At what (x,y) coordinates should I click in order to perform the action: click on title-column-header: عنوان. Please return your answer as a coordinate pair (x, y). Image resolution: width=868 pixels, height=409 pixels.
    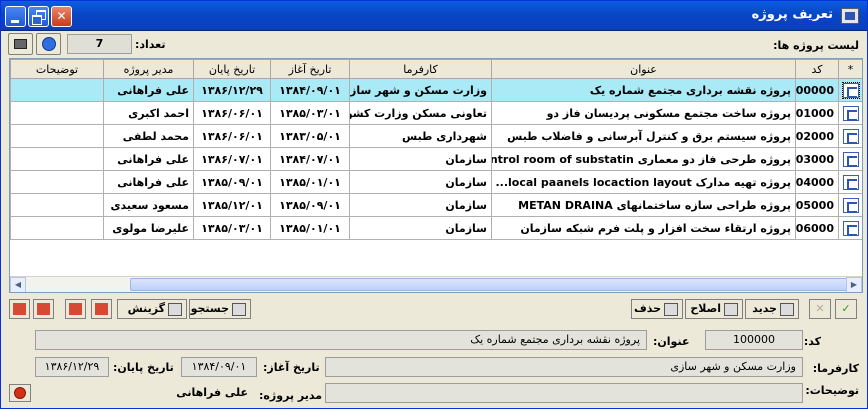
    Looking at the image, I should click on (643, 69).